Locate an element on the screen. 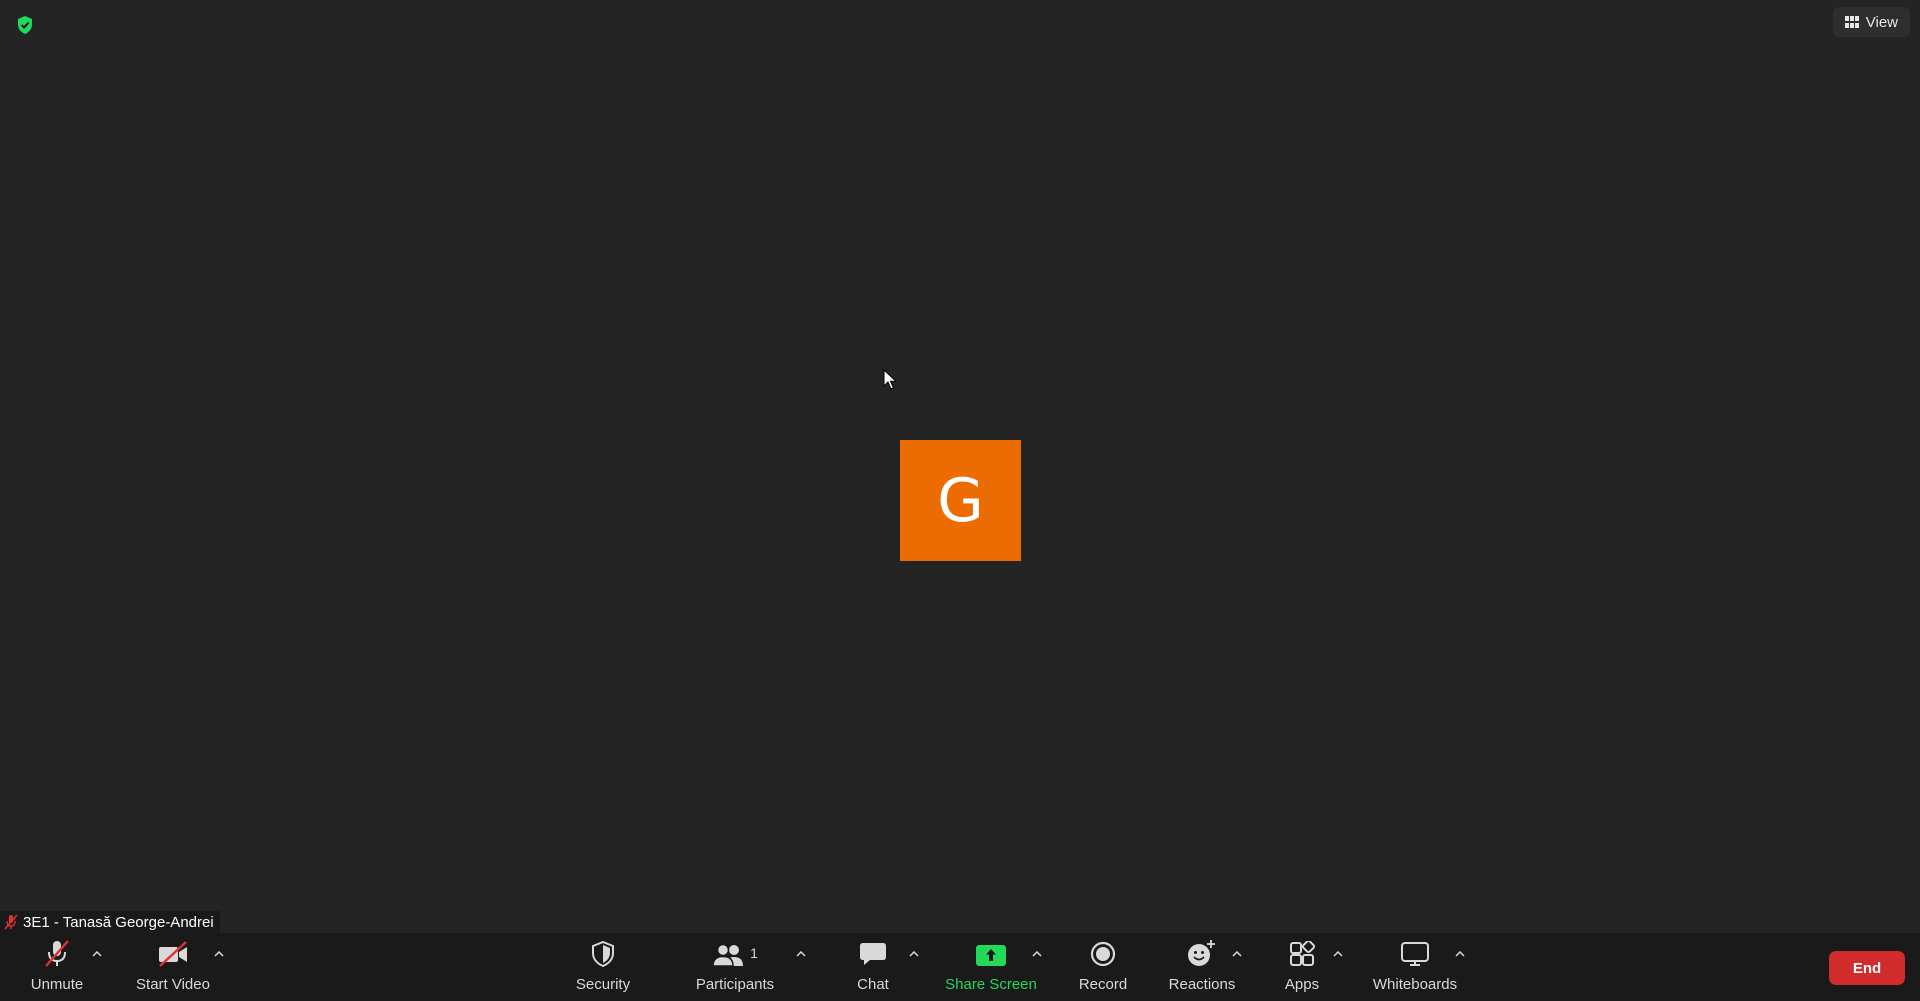 This screenshot has height=1001, width=1920. share-screen-button: Share Screen is located at coordinates (991, 967).